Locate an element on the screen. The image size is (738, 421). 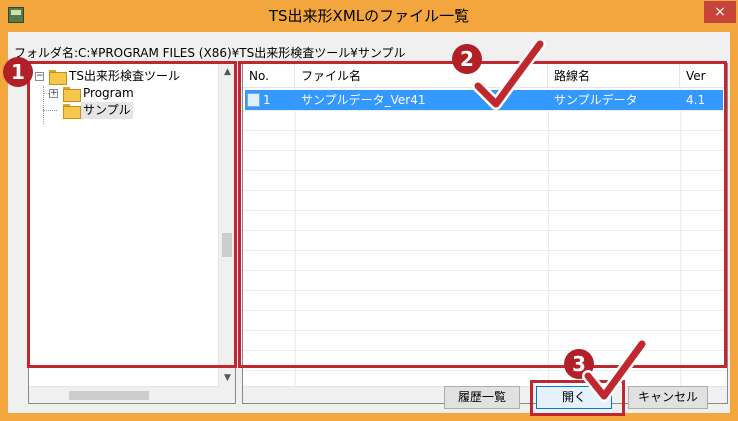
close-button: × is located at coordinates (720, 12).